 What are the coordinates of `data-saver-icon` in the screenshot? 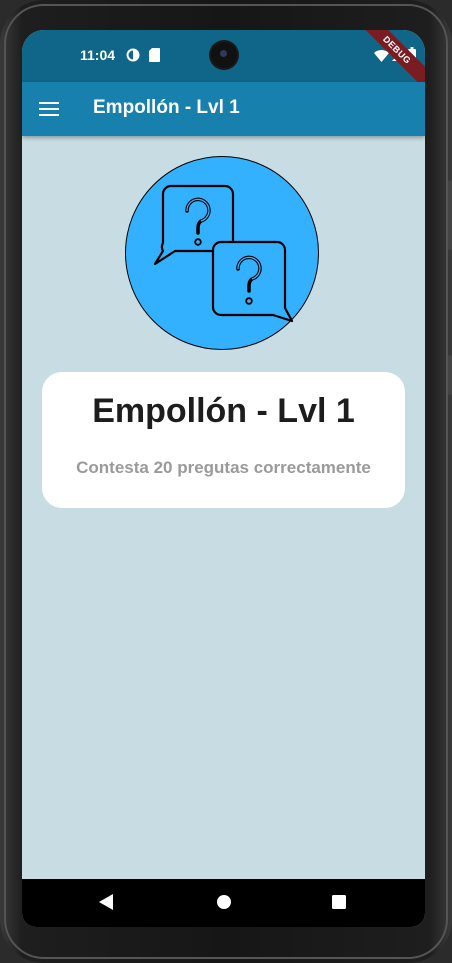 It's located at (133, 57).